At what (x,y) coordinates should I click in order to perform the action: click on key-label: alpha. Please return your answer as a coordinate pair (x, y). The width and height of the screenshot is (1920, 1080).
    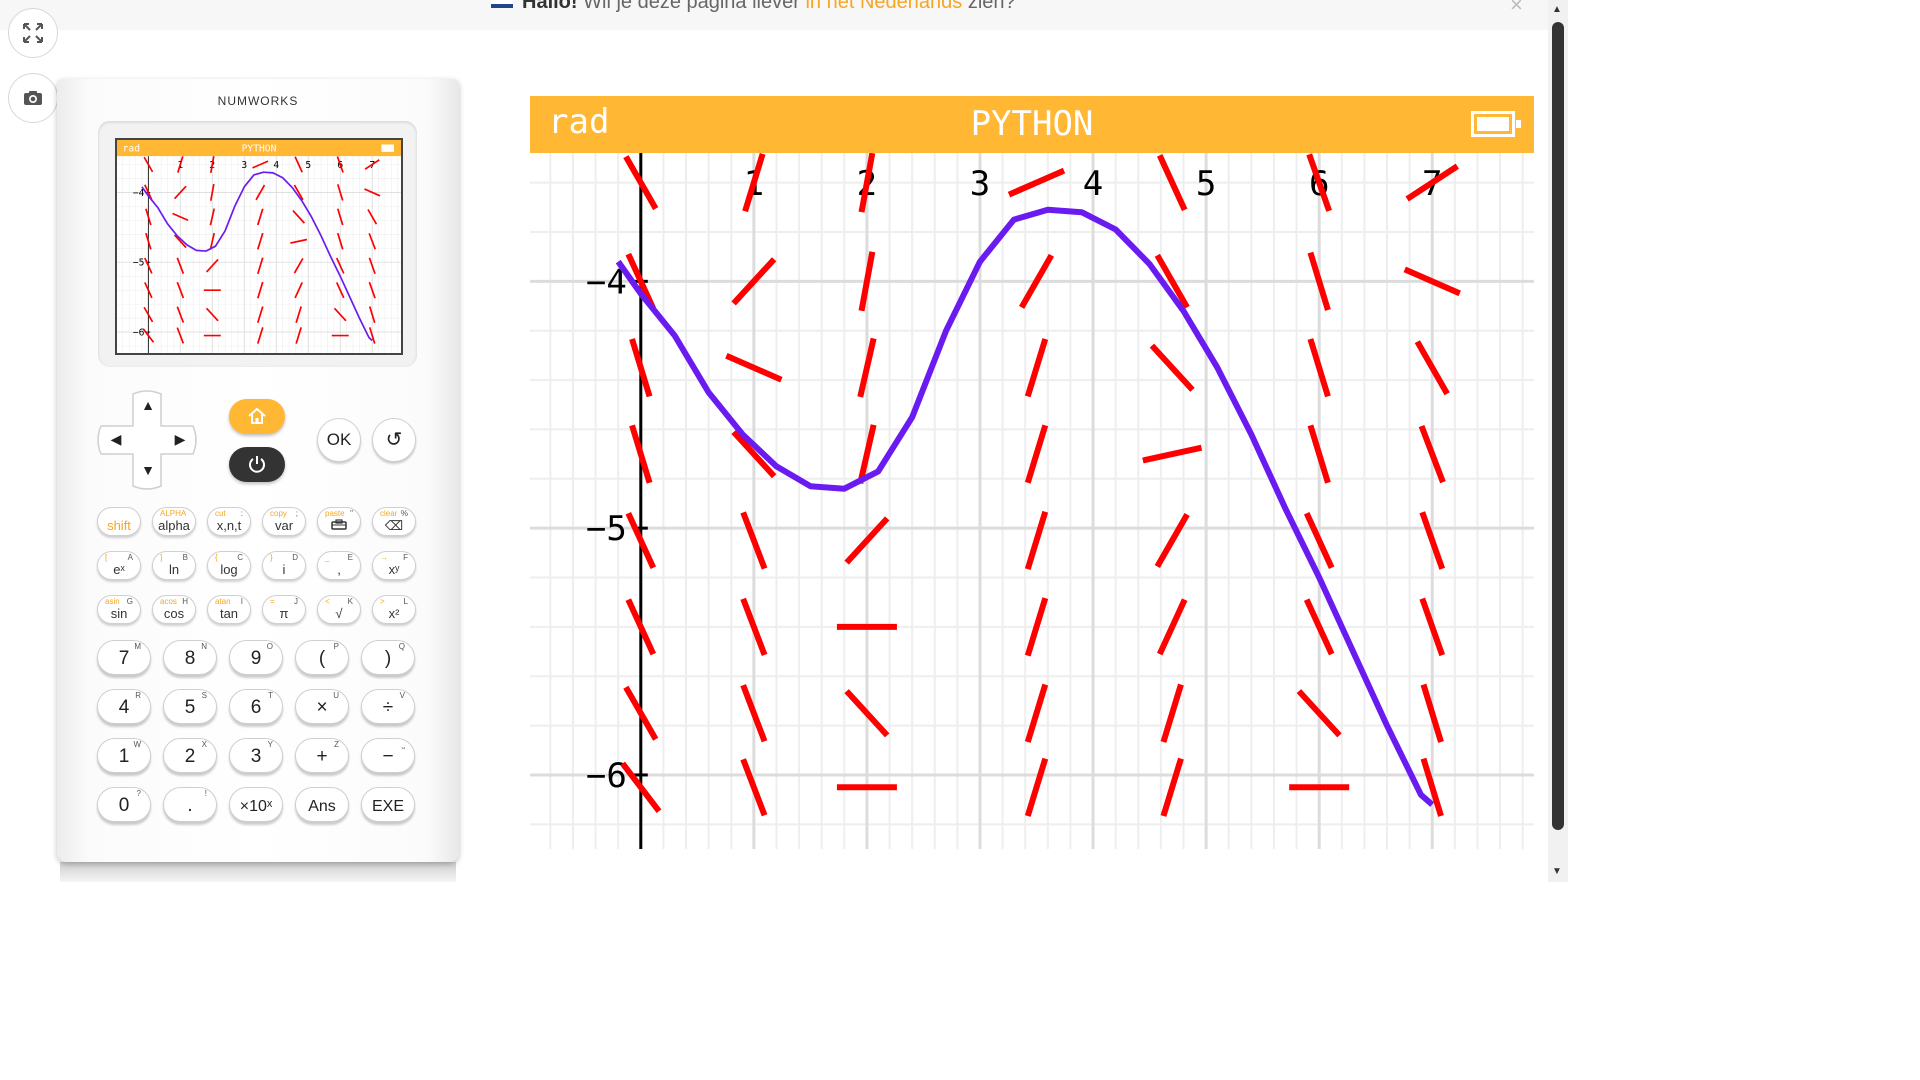
    Looking at the image, I should click on (174, 525).